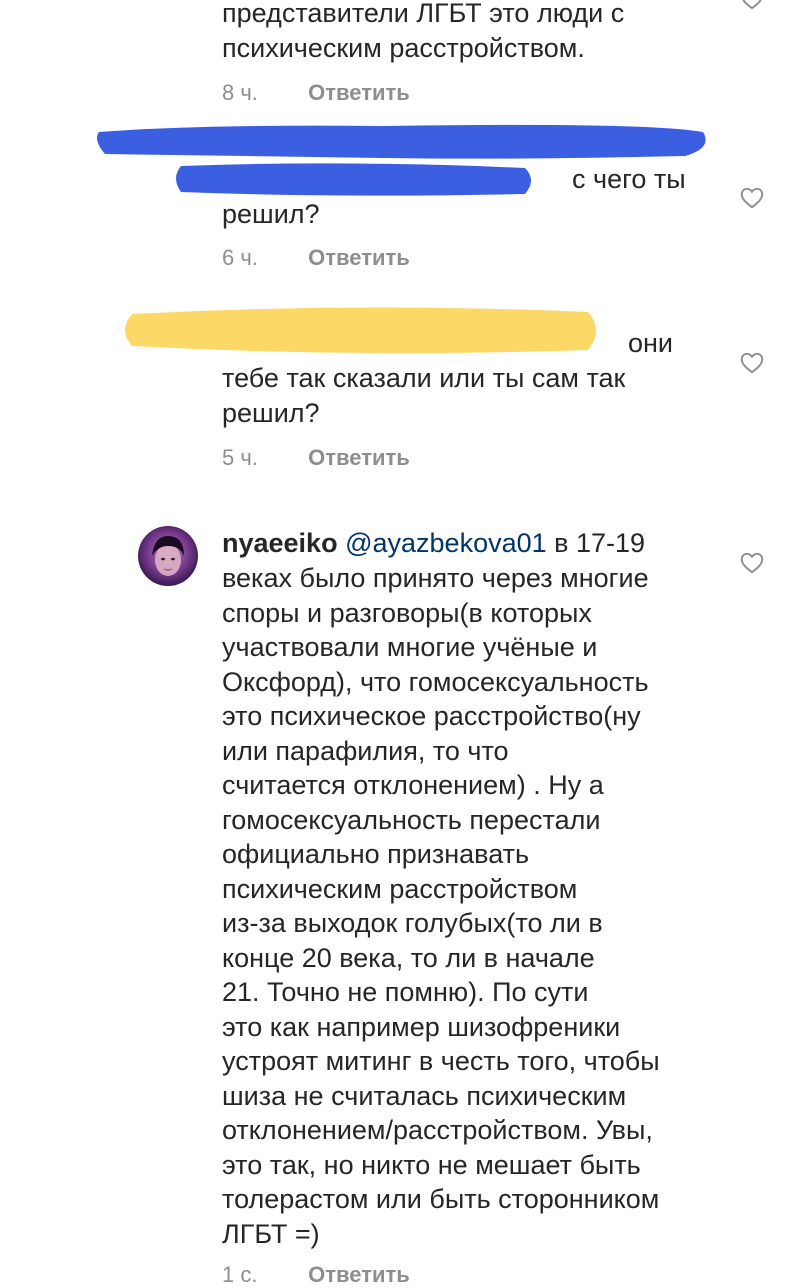 The width and height of the screenshot is (810, 1288). Describe the element at coordinates (407, 613) in the screenshot. I see `comment-4-line: споры и разговоры(в которых` at that location.